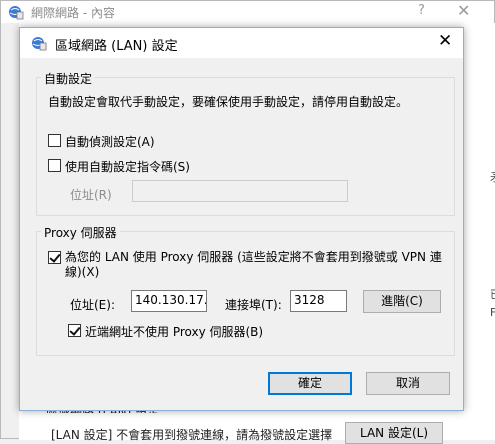  What do you see at coordinates (73, 13) in the screenshot?
I see `background-window-title: 網際網路 - 內容` at bounding box center [73, 13].